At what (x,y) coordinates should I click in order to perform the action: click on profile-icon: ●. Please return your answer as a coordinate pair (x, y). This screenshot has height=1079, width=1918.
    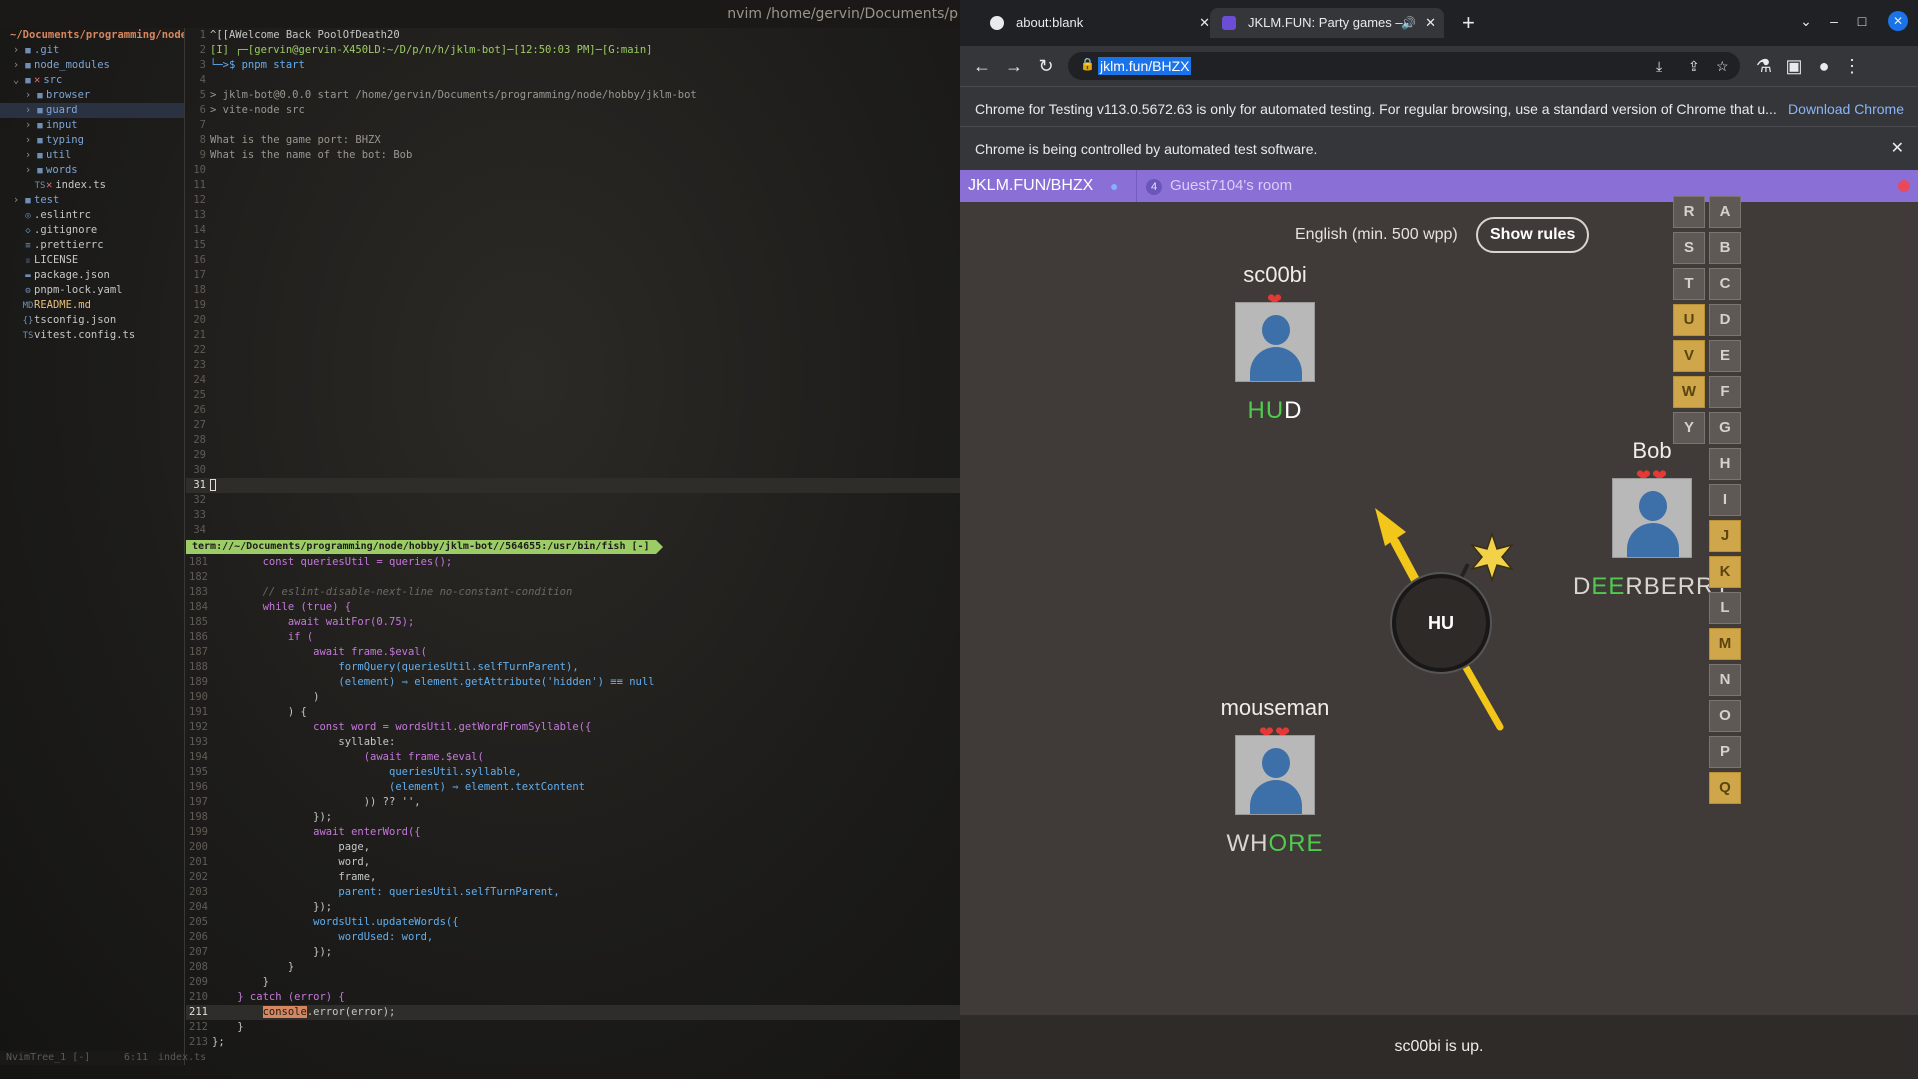
    Looking at the image, I should click on (1824, 66).